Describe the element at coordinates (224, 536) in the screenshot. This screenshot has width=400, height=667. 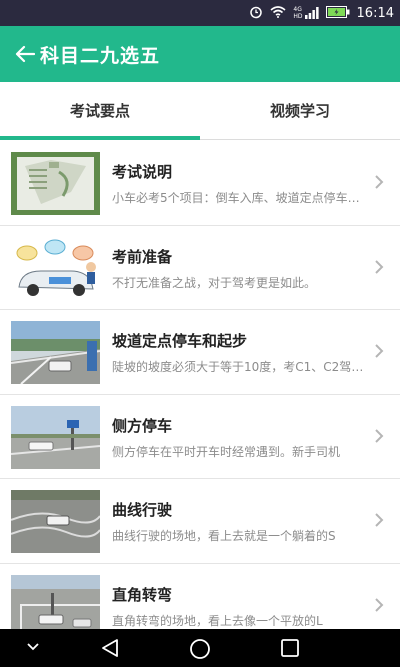
I see `item-description: 曲线行驶的场地，看上去就是一个躺着的S` at that location.